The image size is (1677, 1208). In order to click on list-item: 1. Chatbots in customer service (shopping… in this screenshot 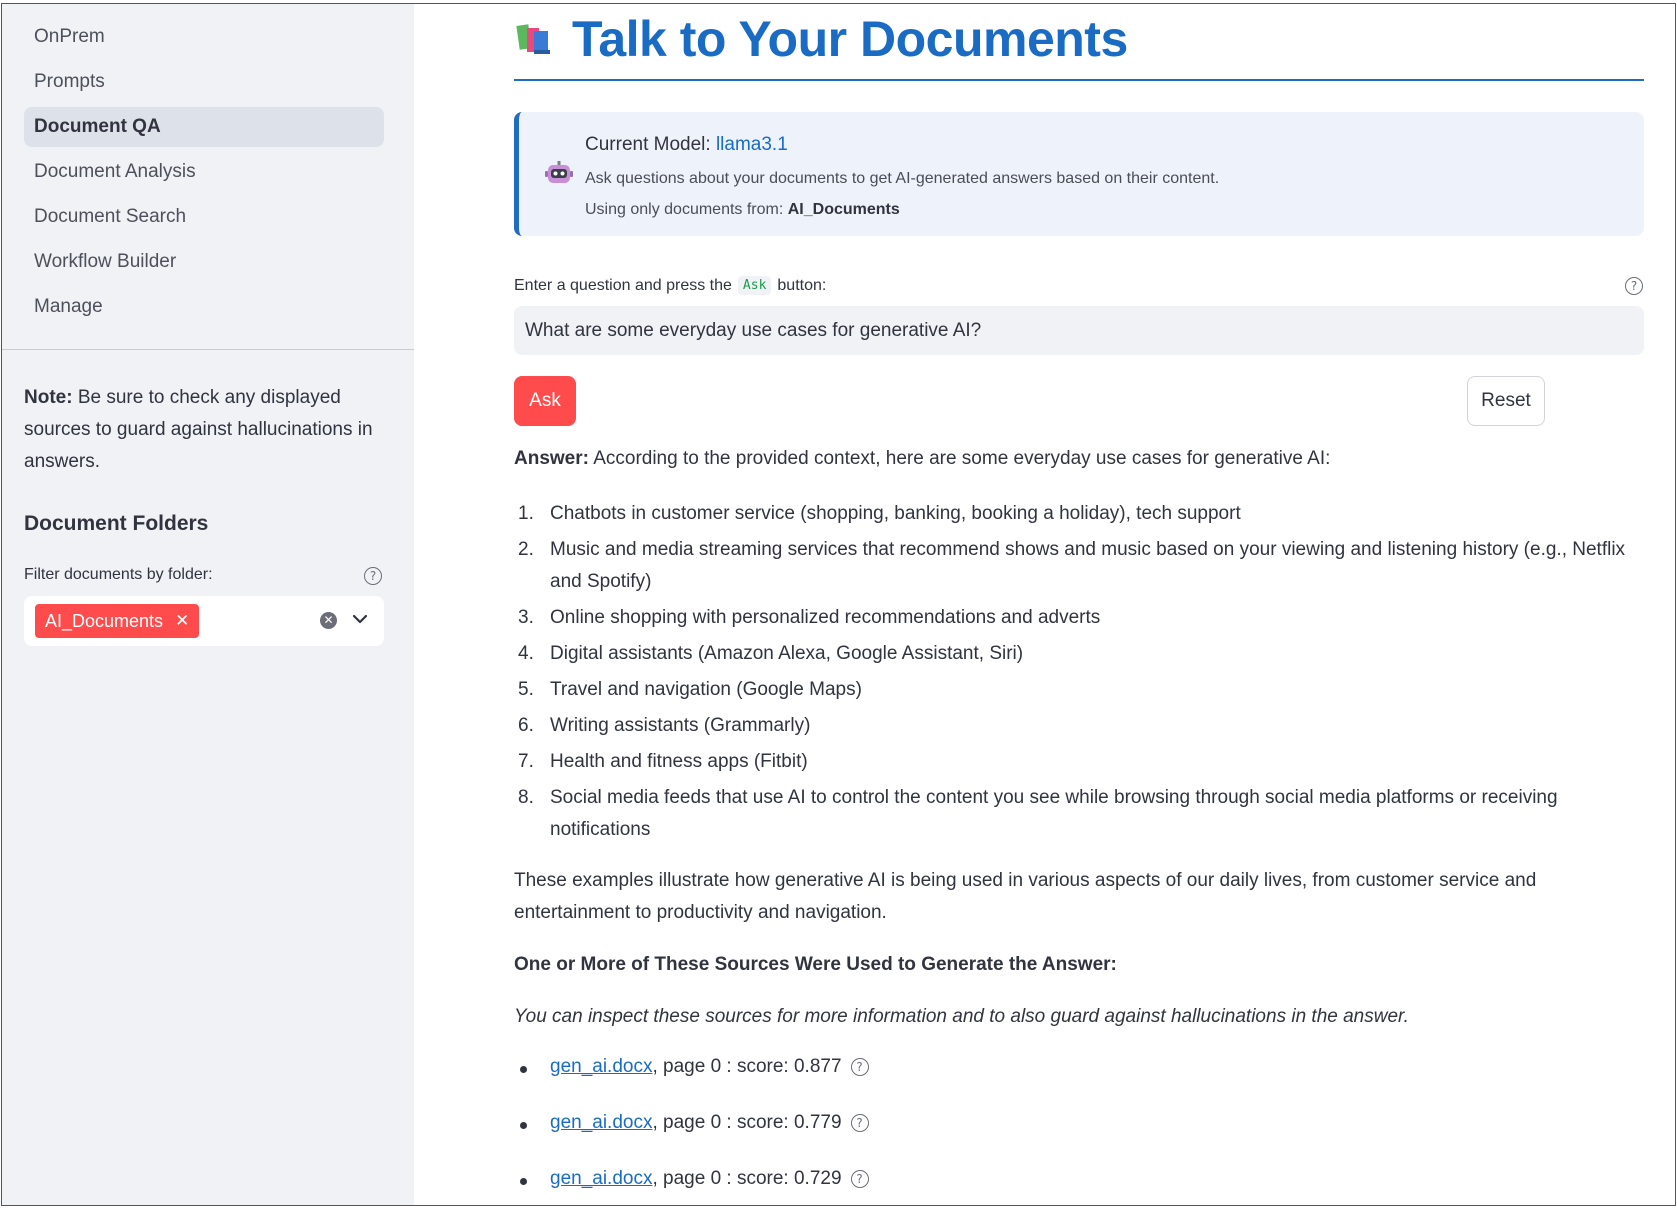, I will do `click(879, 513)`.